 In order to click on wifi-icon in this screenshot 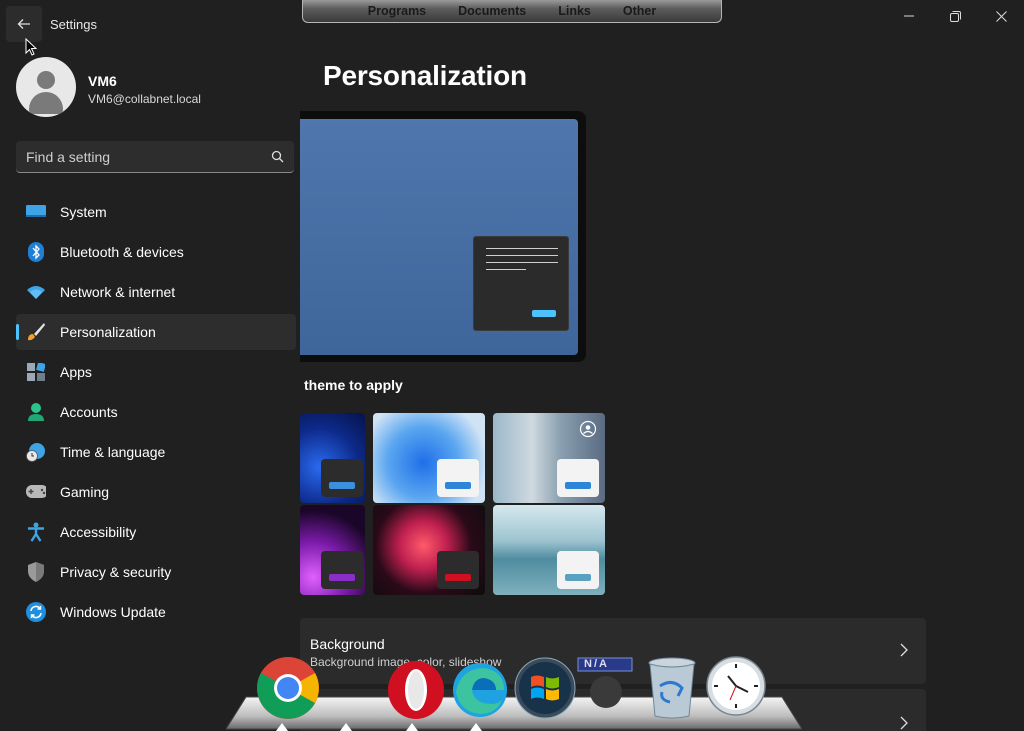, I will do `click(36, 292)`.